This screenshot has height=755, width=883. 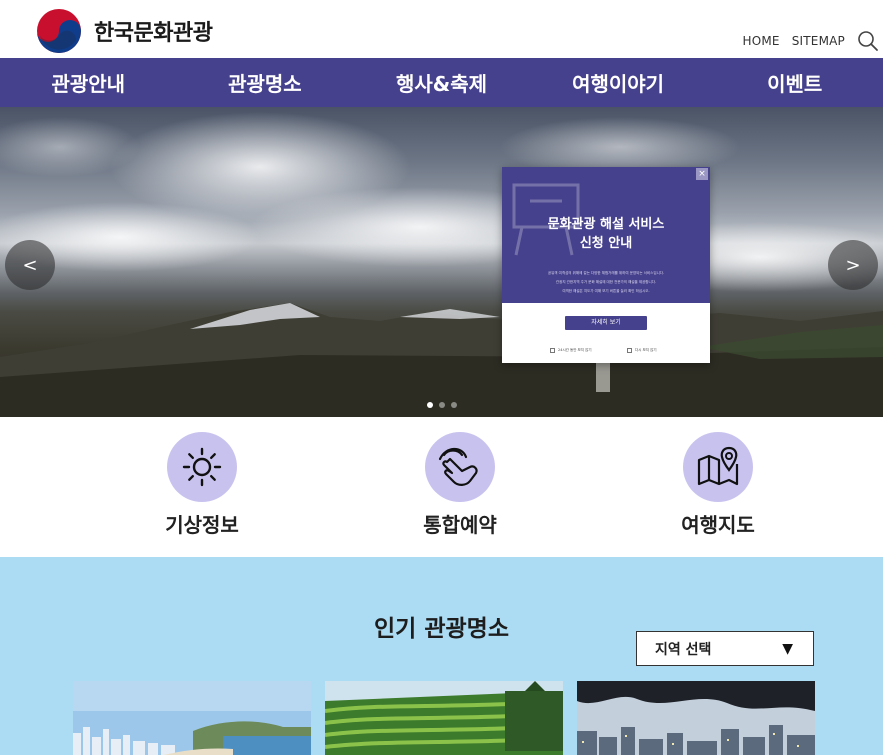 I want to click on attraction-card-city-night, so click(x=696, y=718).